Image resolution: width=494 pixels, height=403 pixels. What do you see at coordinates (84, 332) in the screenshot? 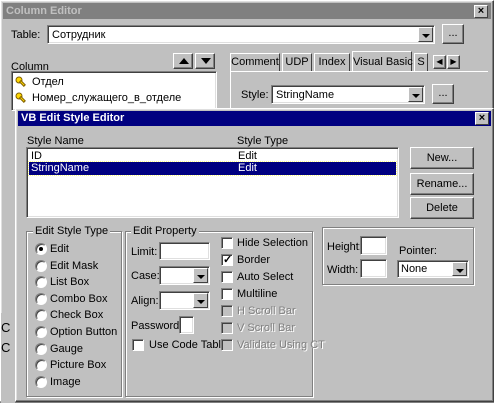
I see `edit-style-type-option-label: Option Button` at bounding box center [84, 332].